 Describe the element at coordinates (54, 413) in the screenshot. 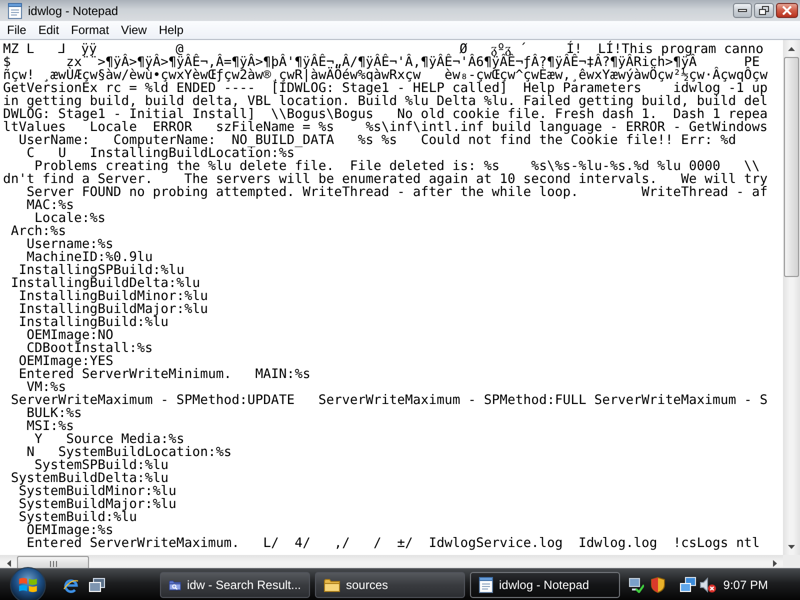

I see `text-line: BULK:%s` at that location.